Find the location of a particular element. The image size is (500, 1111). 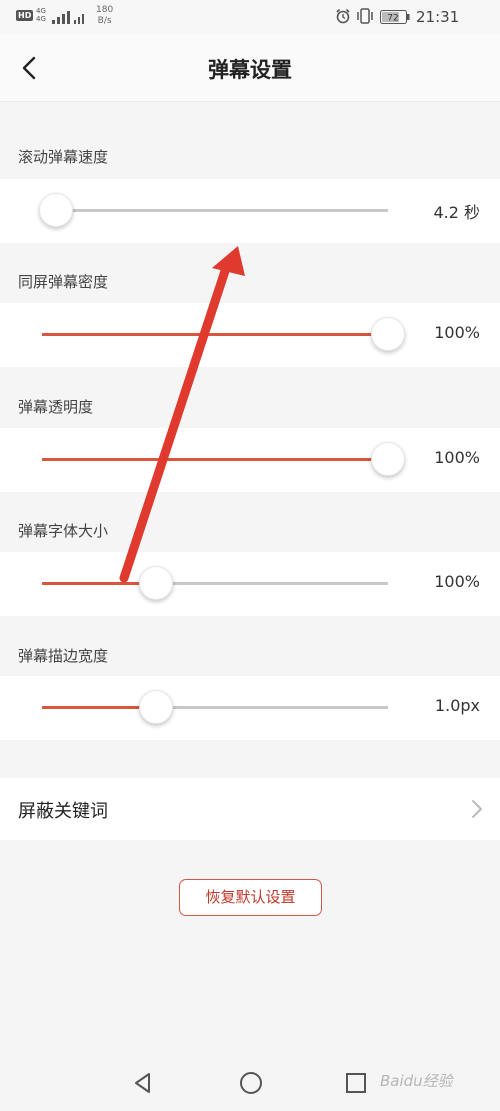

scroll-speed-slider is located at coordinates (213, 210).